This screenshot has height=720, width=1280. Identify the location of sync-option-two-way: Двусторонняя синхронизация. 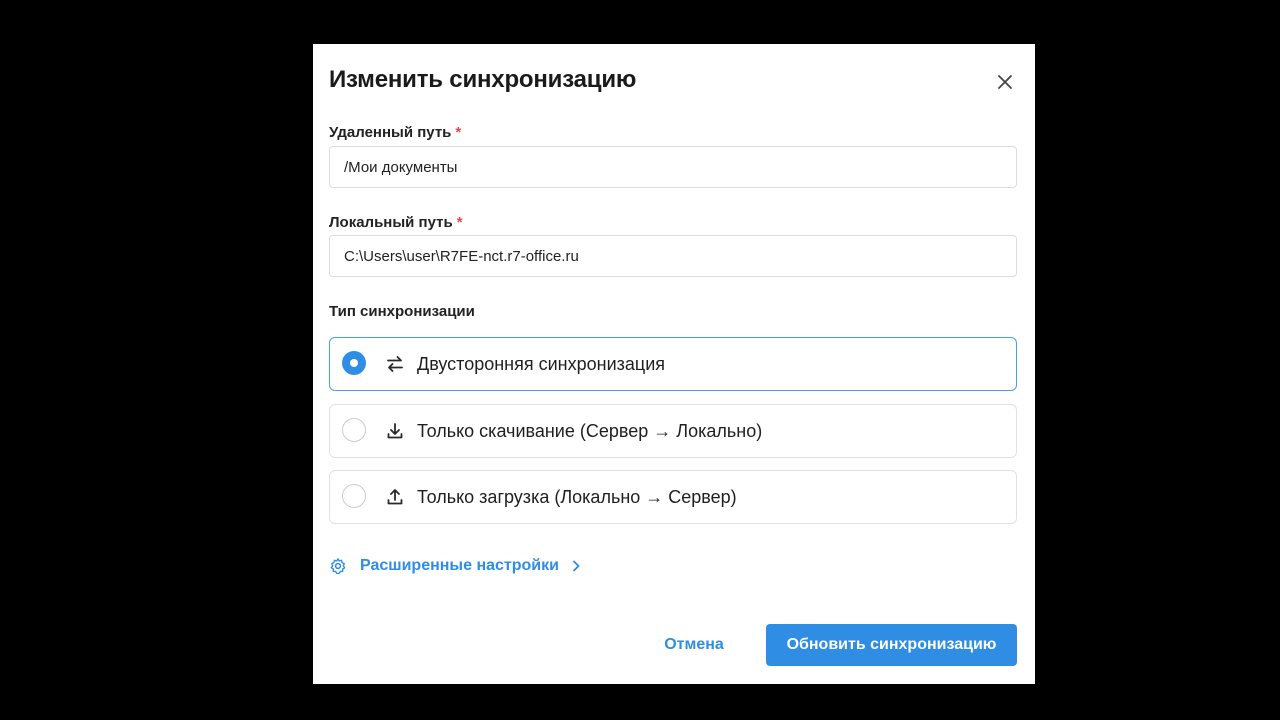
(673, 364).